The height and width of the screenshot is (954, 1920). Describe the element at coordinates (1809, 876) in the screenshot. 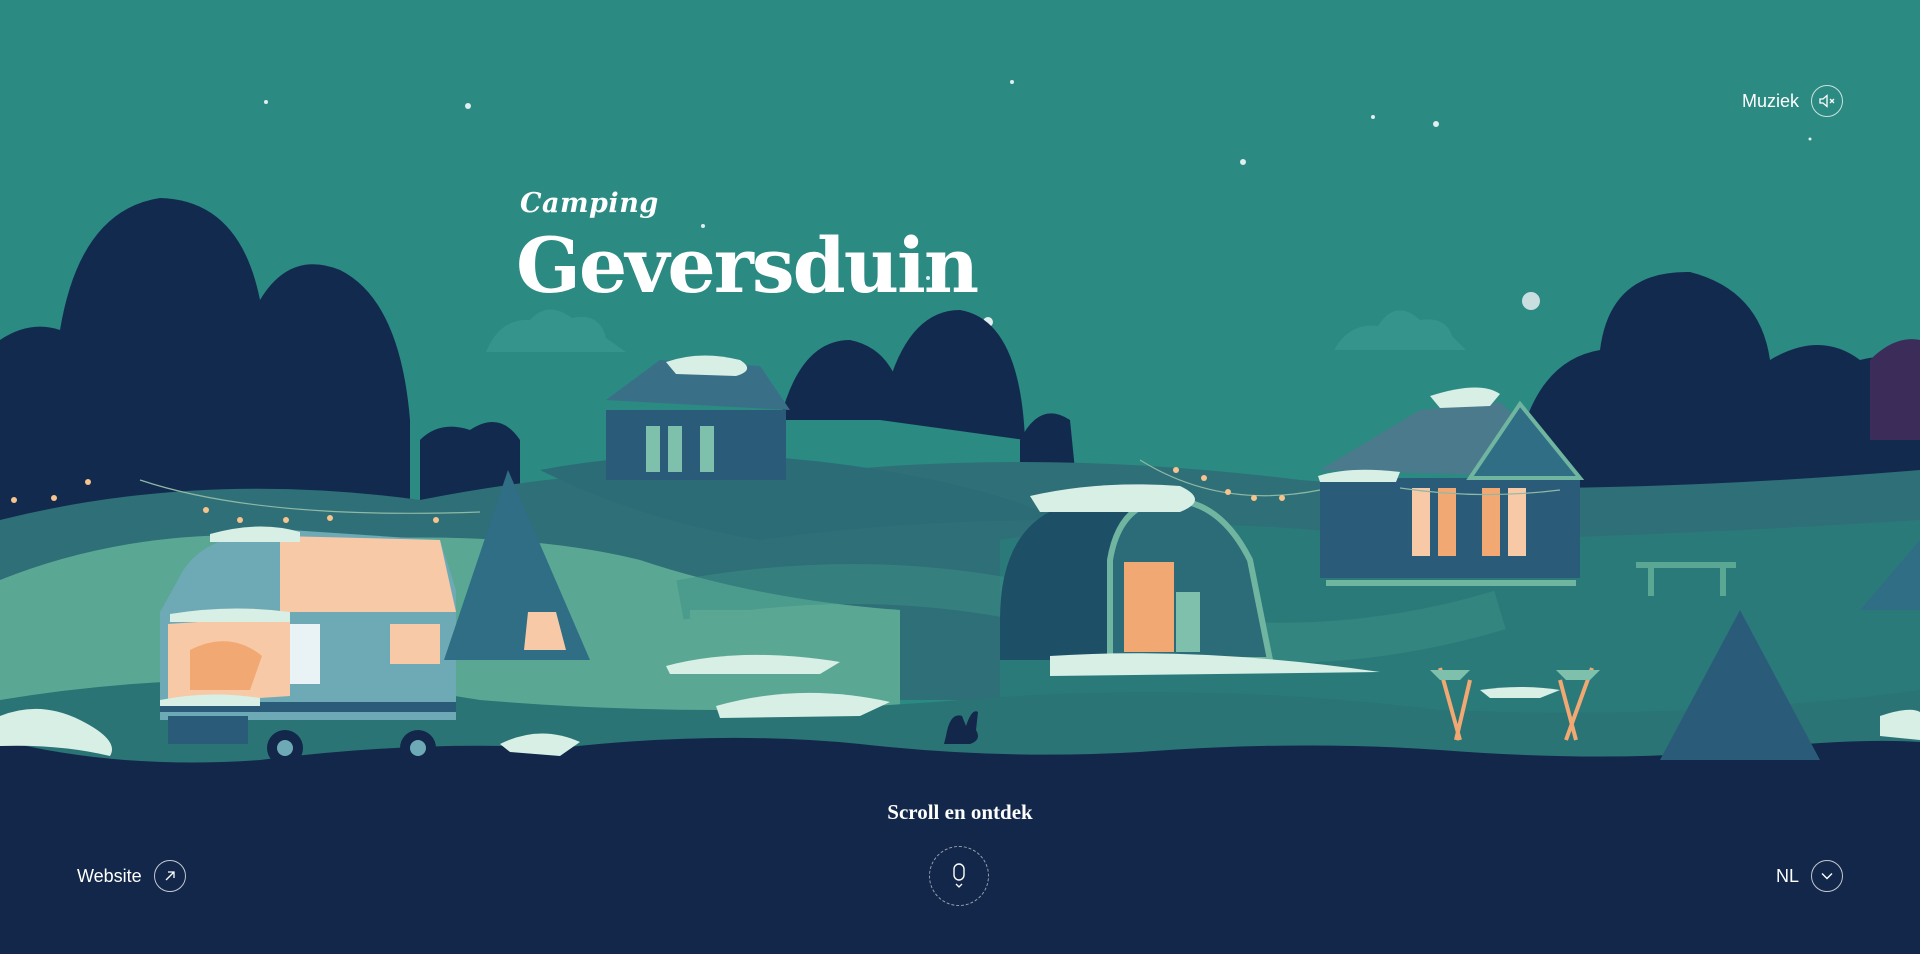

I see `language-select: NL` at that location.